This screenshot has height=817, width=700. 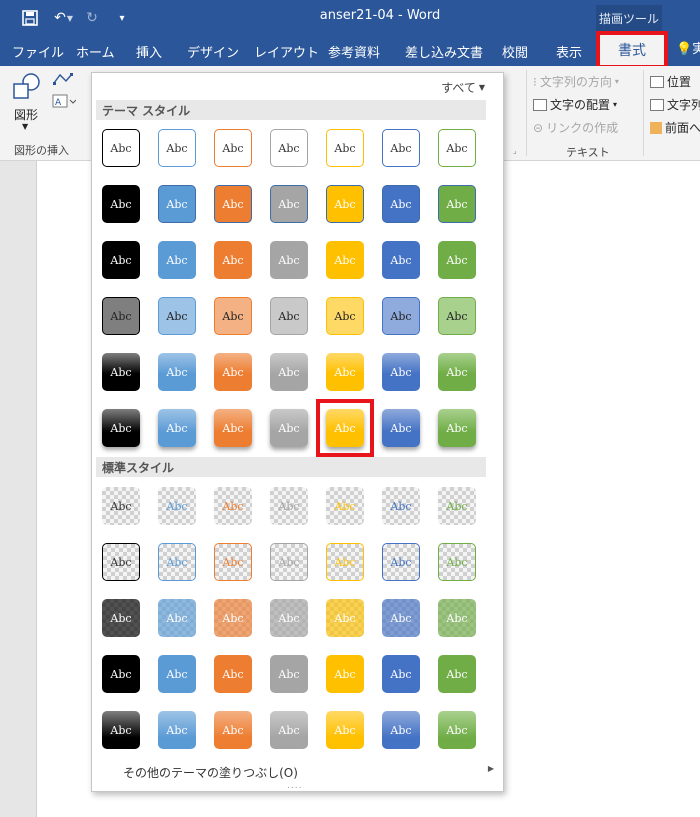 What do you see at coordinates (149, 51) in the screenshot?
I see `tab-2: 挿入` at bounding box center [149, 51].